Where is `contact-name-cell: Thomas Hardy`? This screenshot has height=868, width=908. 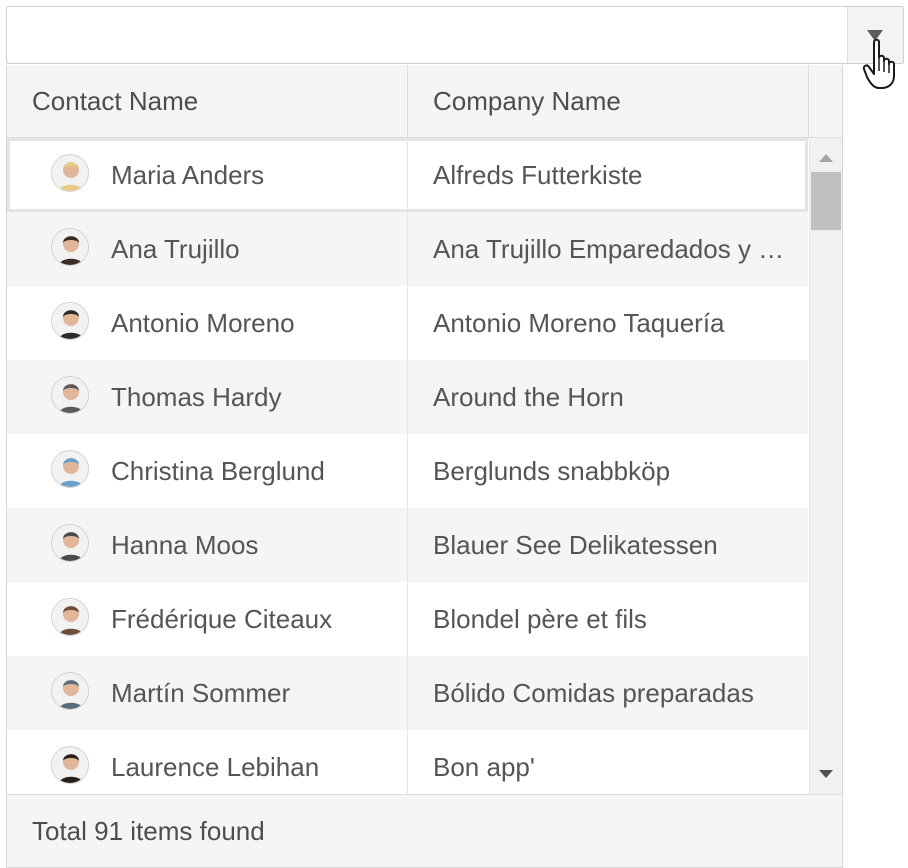
contact-name-cell: Thomas Hardy is located at coordinates (207, 397).